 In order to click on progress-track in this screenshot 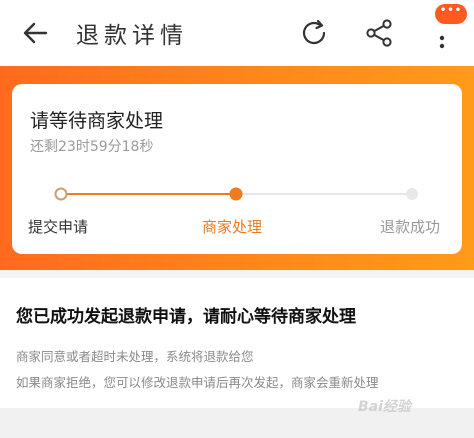, I will do `click(236, 194)`.